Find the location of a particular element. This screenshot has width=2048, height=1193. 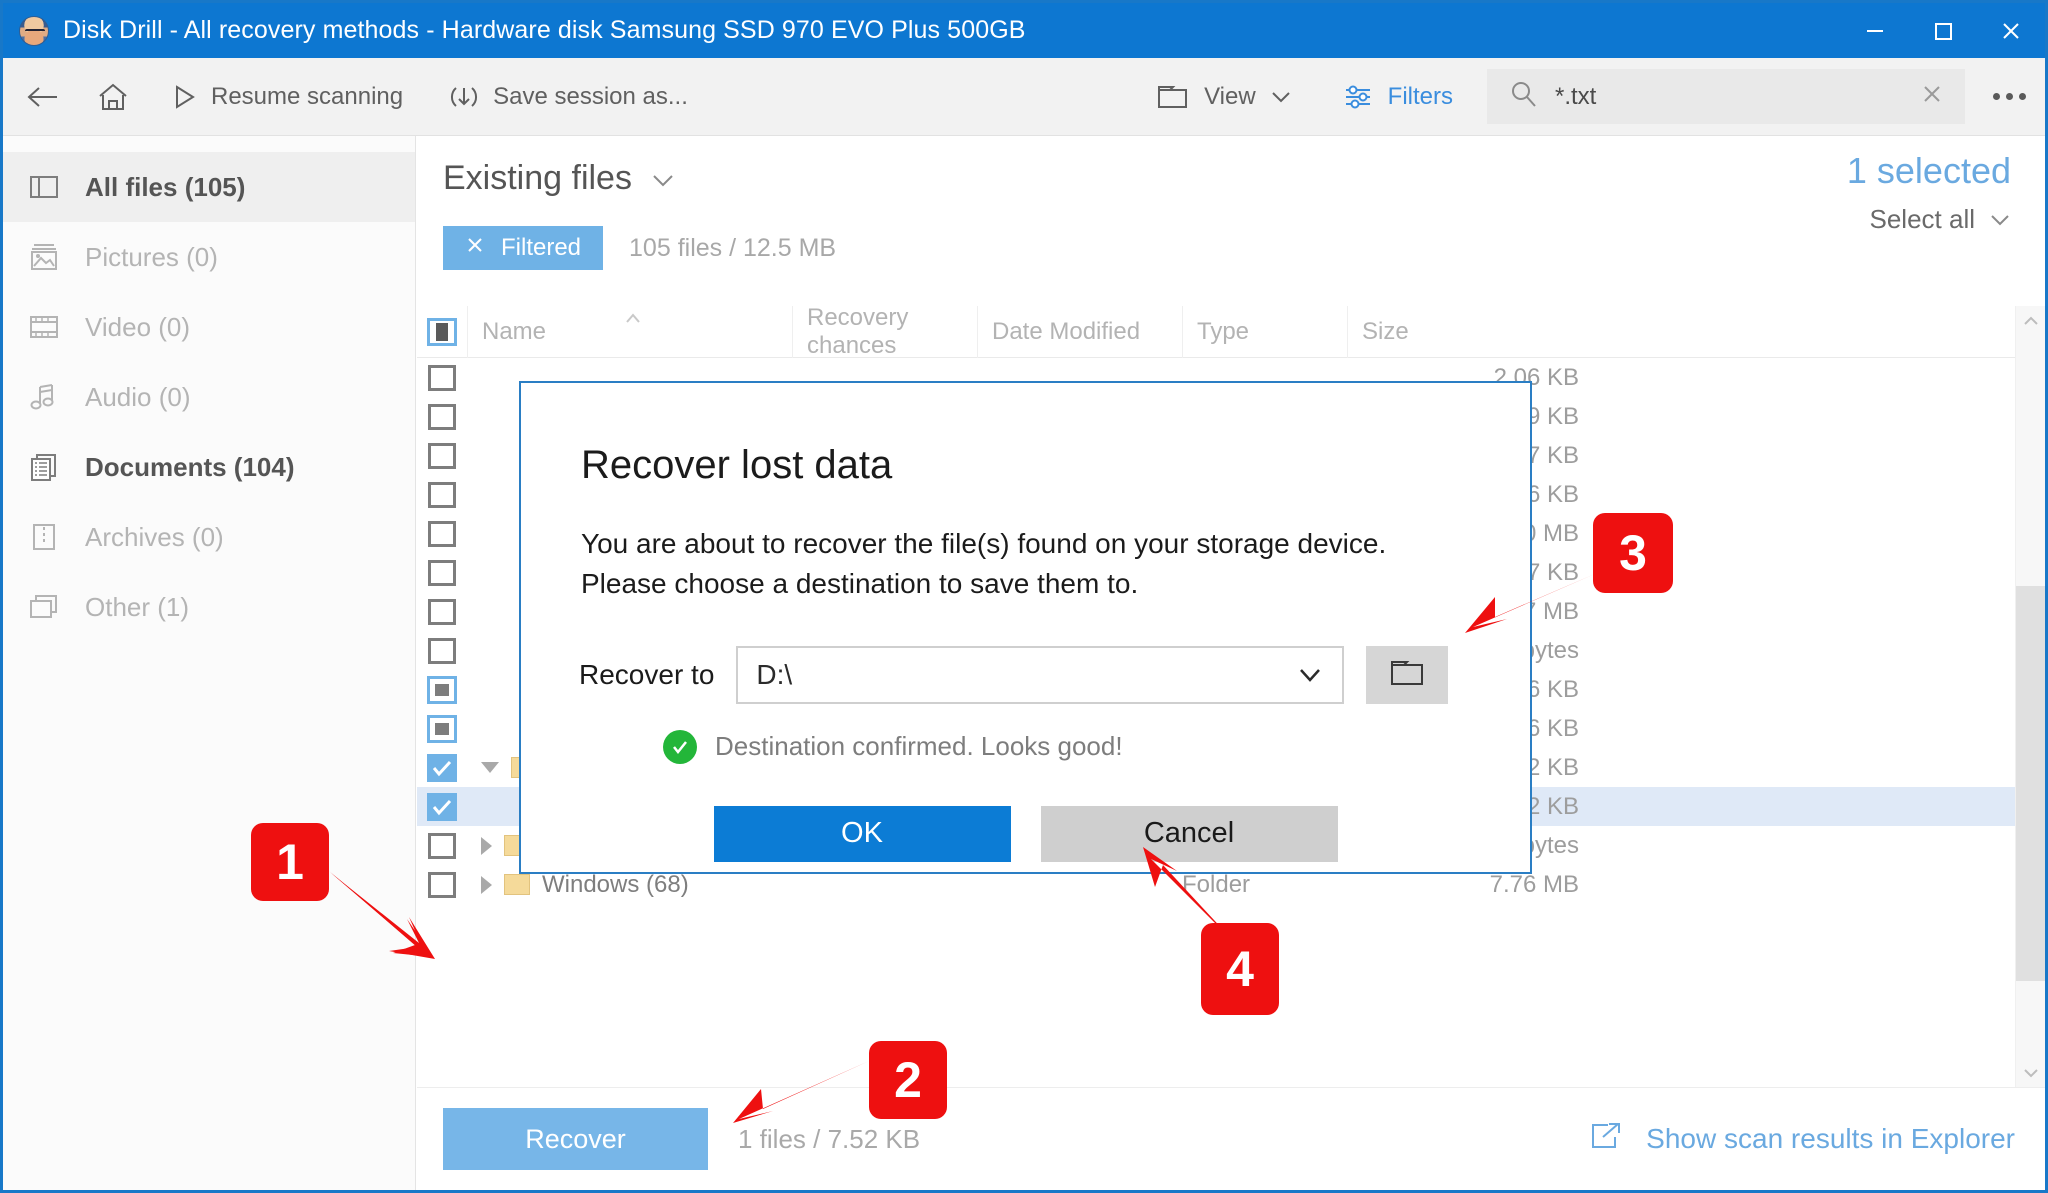

select-all-checkbox is located at coordinates (442, 331).